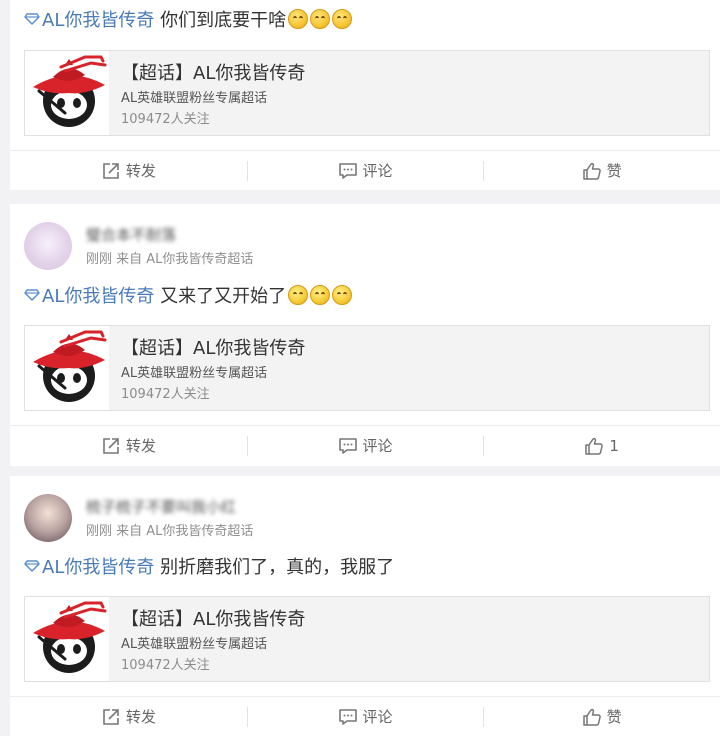 The width and height of the screenshot is (720, 736). I want to click on post-text: AL你我皆传奇 又来了又开始了, so click(188, 297).